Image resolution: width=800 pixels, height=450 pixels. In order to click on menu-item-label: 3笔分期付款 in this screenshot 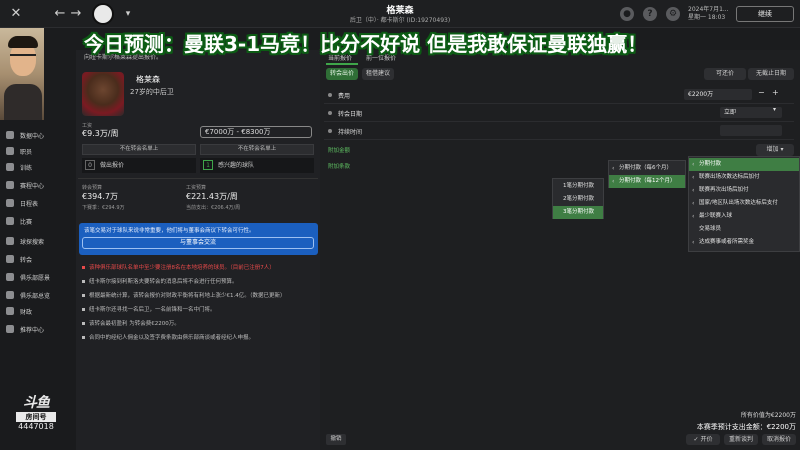, I will do `click(578, 212)`.